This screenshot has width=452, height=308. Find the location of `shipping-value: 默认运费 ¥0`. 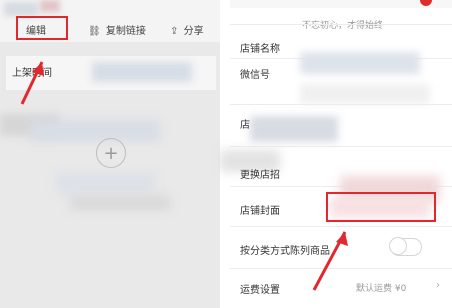

shipping-value: 默认运费 ¥0 is located at coordinates (381, 289).